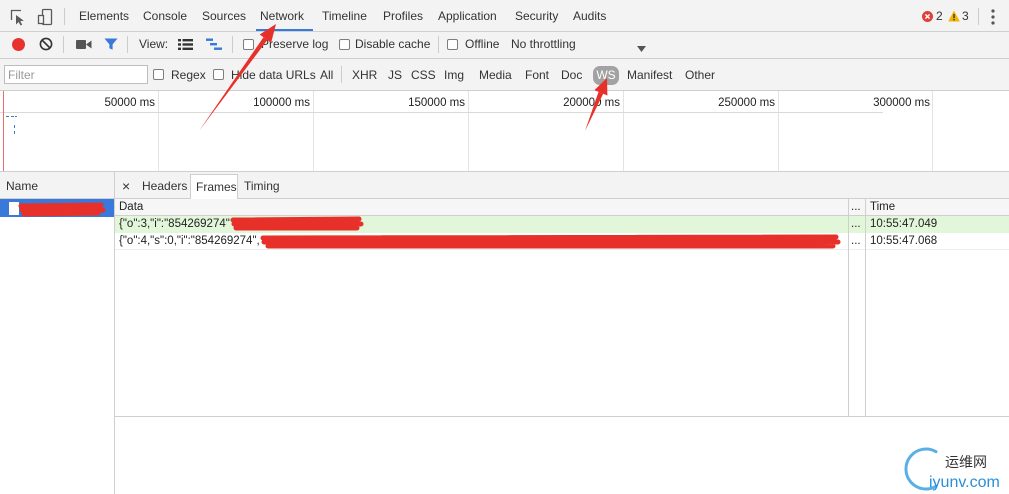 The width and height of the screenshot is (1009, 494). I want to click on frame-data-cell: {"o":4,"s":0,"i":"854269274",, so click(189, 241).